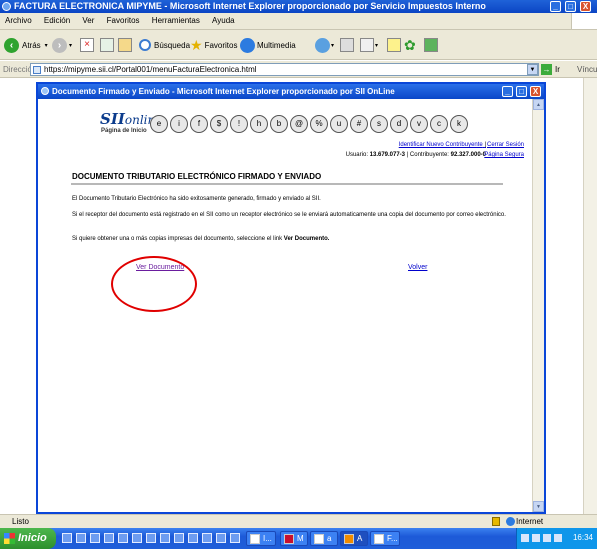  Describe the element at coordinates (154, 284) in the screenshot. I see `highlight-annotation` at that location.